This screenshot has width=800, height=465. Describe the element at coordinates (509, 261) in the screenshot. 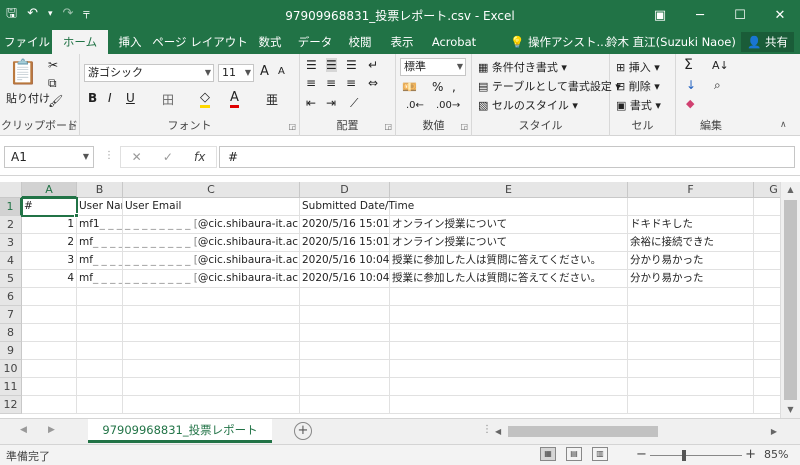

I see `cell-e4: 授業に参加した人は質問に答えてください。` at that location.